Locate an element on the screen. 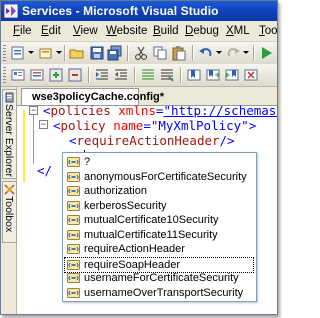 The height and width of the screenshot is (318, 320). intellisense-item: ? is located at coordinates (159, 162).